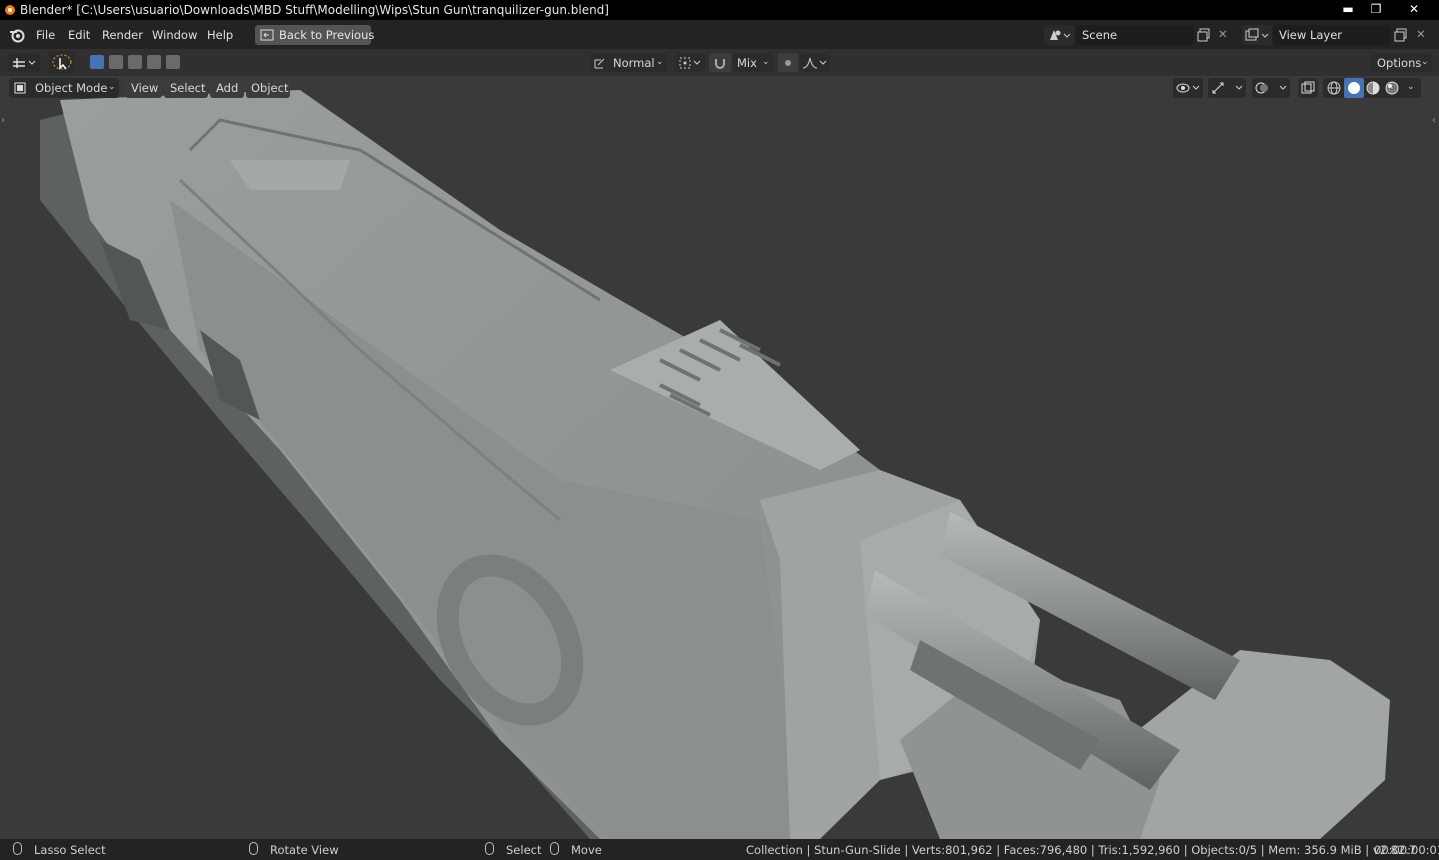 This screenshot has height=860, width=1439. What do you see at coordinates (220, 35) in the screenshot?
I see `menu-help: Help` at bounding box center [220, 35].